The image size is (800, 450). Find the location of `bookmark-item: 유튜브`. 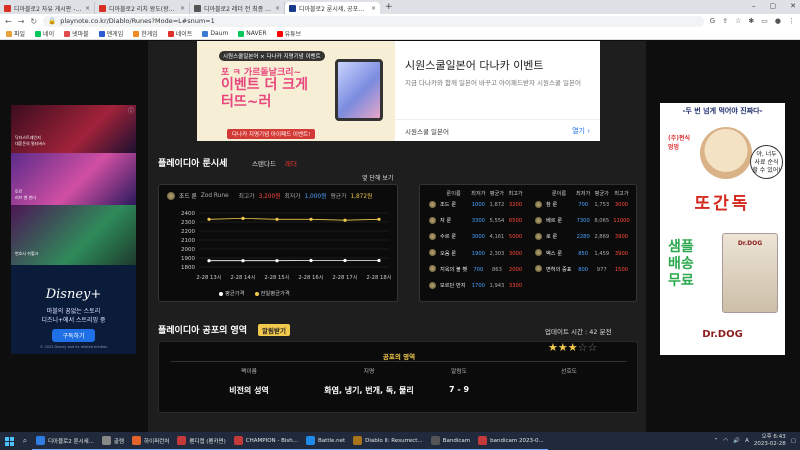

bookmark-item: 유튜브 is located at coordinates (288, 33).